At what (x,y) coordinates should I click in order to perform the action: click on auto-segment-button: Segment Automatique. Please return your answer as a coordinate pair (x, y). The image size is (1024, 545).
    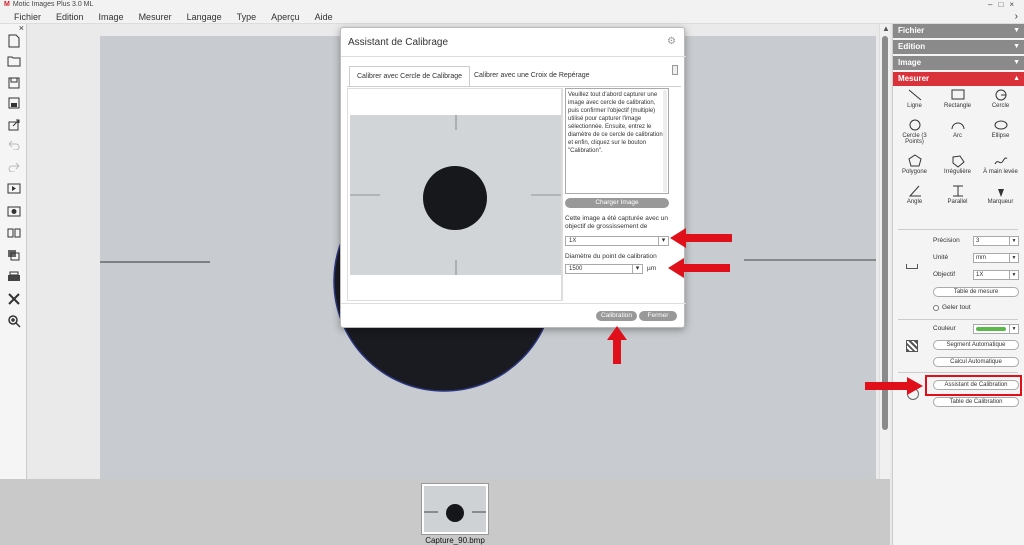
    Looking at the image, I should click on (976, 345).